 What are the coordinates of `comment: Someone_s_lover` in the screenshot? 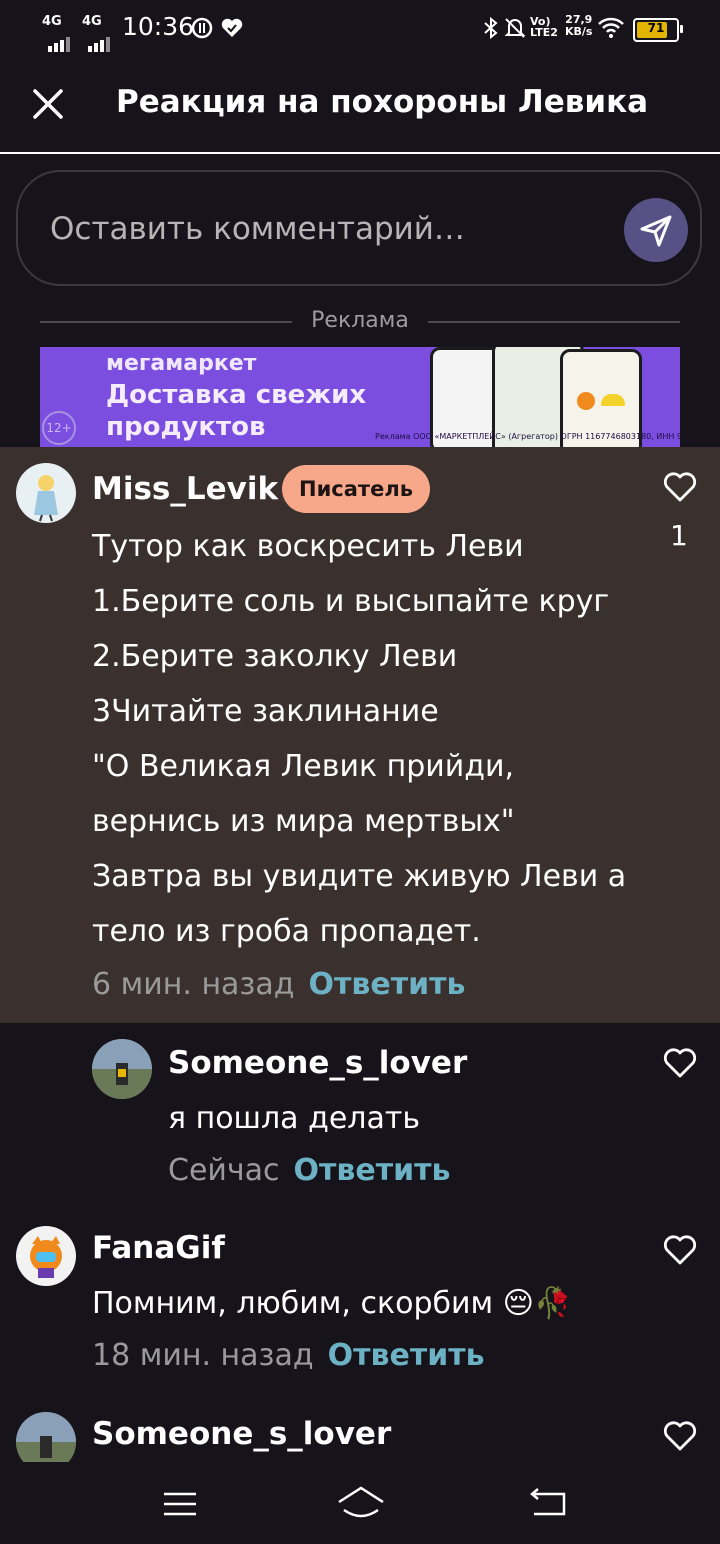 It's located at (360, 1429).